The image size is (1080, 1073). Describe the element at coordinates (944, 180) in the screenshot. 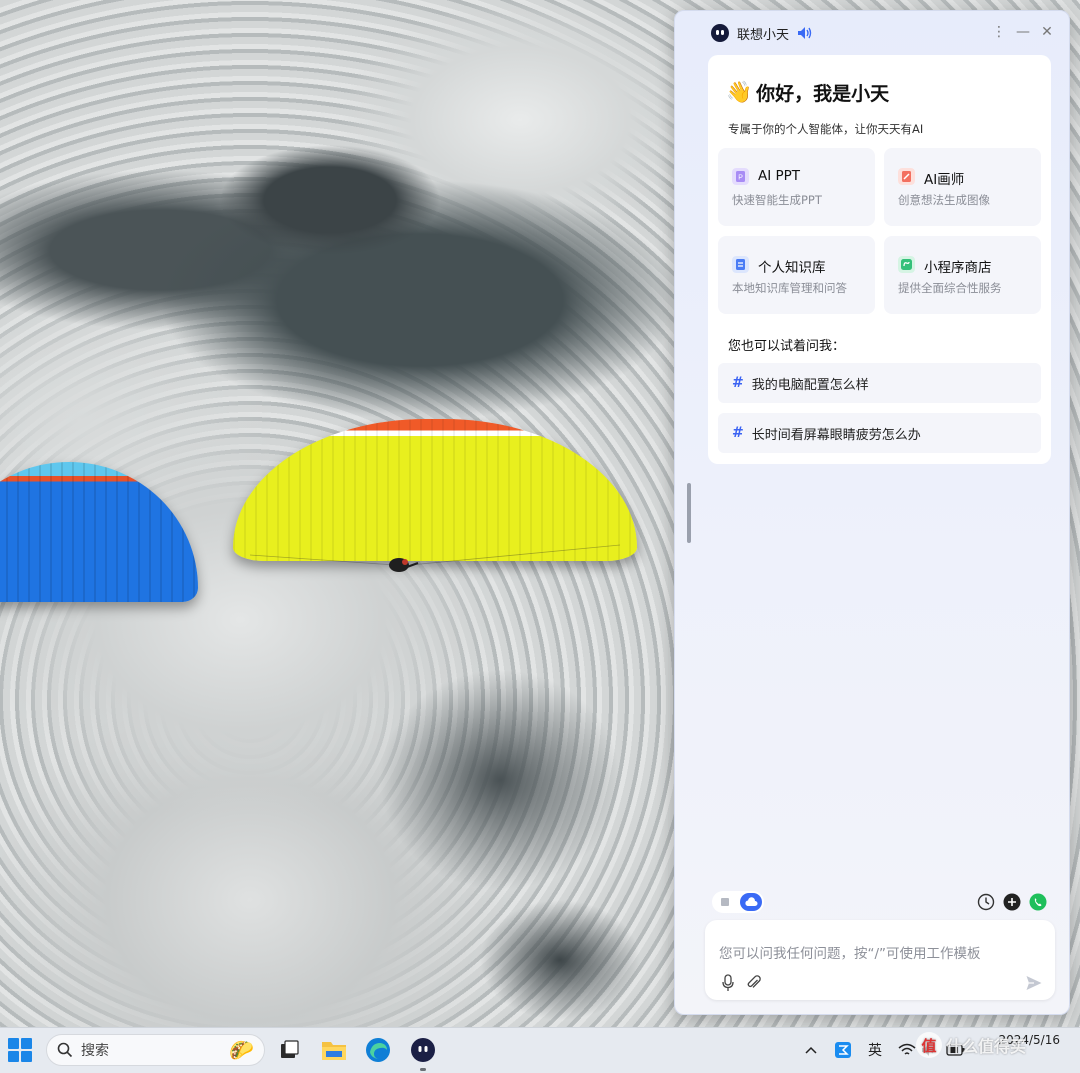

I see `tile-title: AI画师` at that location.